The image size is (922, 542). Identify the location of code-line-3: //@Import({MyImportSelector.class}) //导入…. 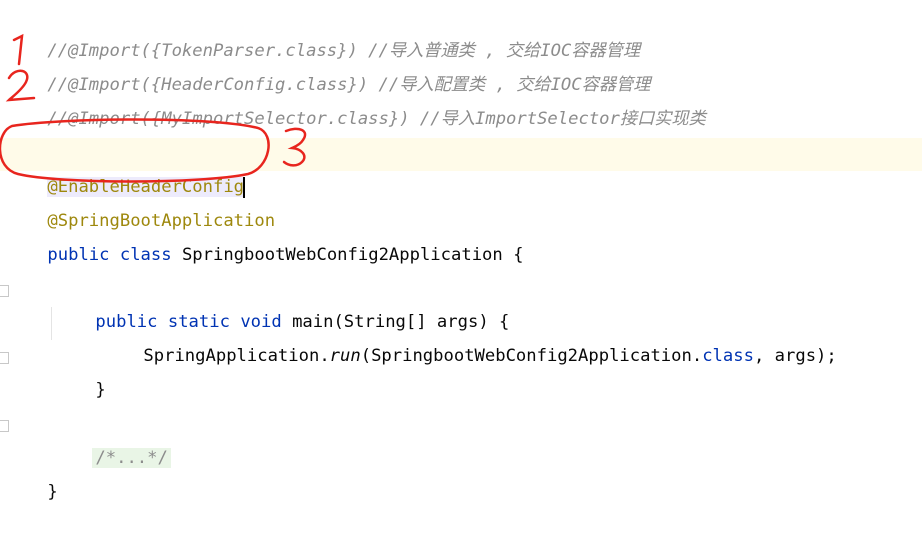
(461, 99).